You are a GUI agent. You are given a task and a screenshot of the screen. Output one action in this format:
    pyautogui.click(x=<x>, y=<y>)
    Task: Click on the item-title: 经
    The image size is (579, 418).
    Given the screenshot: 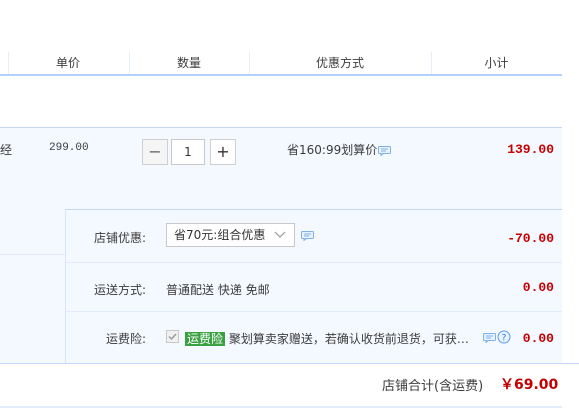 What is the action you would take?
    pyautogui.click(x=6, y=149)
    